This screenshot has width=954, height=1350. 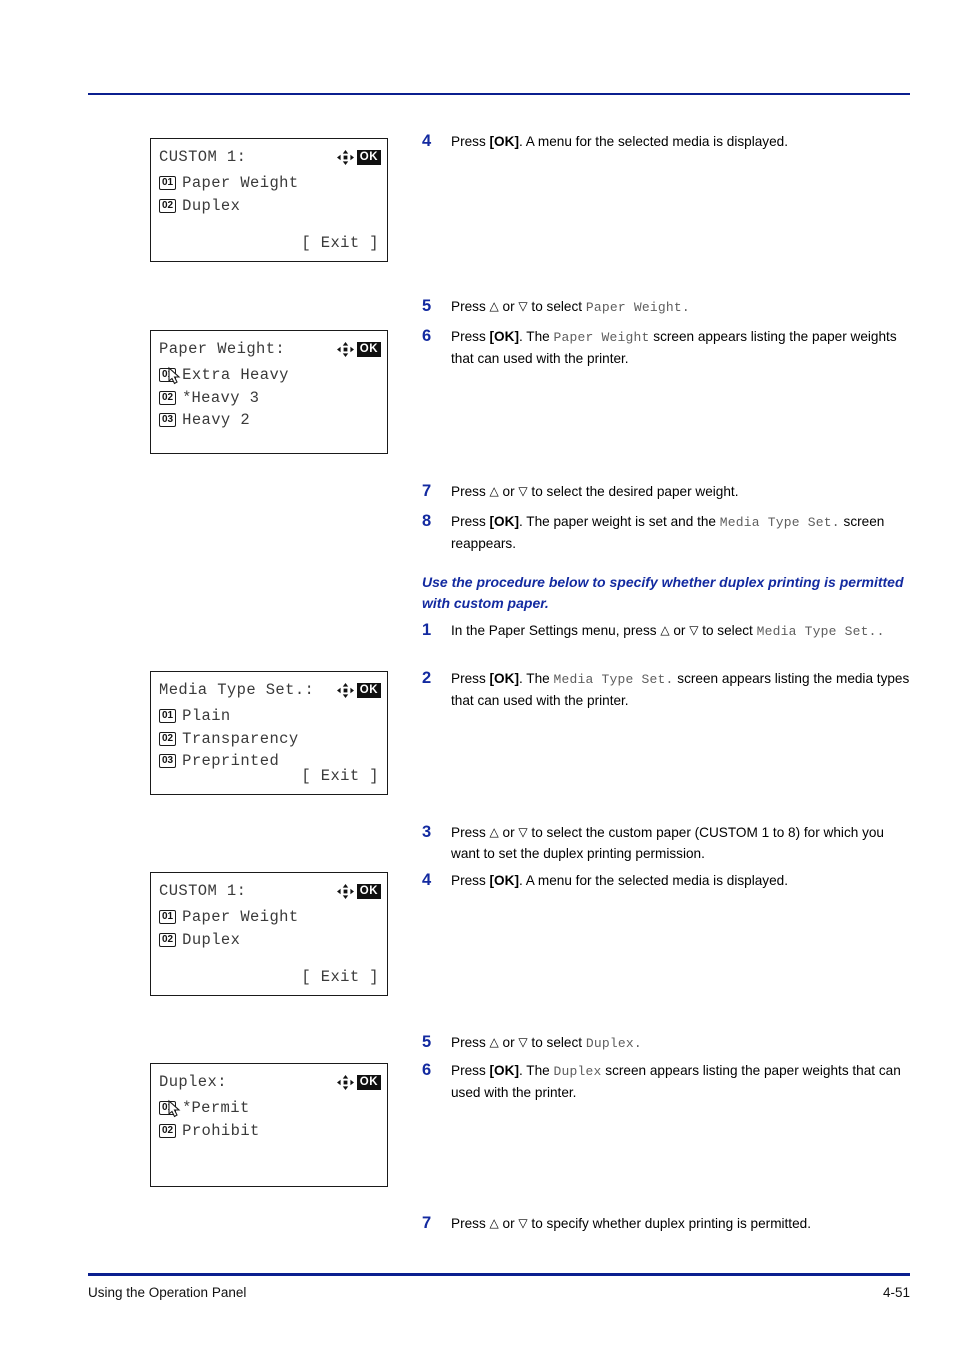 I want to click on step-number: 6, so click(x=427, y=336).